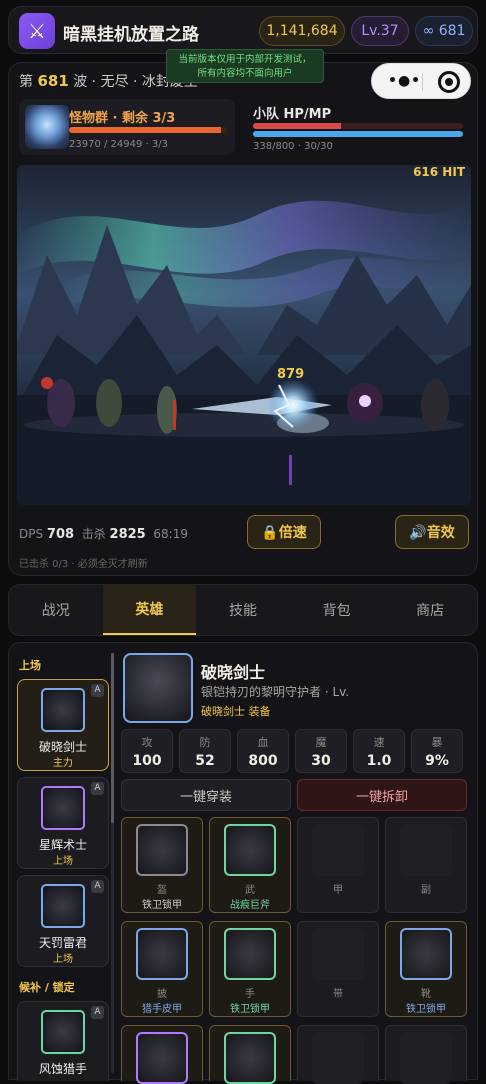 The width and height of the screenshot is (486, 1084). Describe the element at coordinates (426, 890) in the screenshot. I see `slot-label: 副` at that location.